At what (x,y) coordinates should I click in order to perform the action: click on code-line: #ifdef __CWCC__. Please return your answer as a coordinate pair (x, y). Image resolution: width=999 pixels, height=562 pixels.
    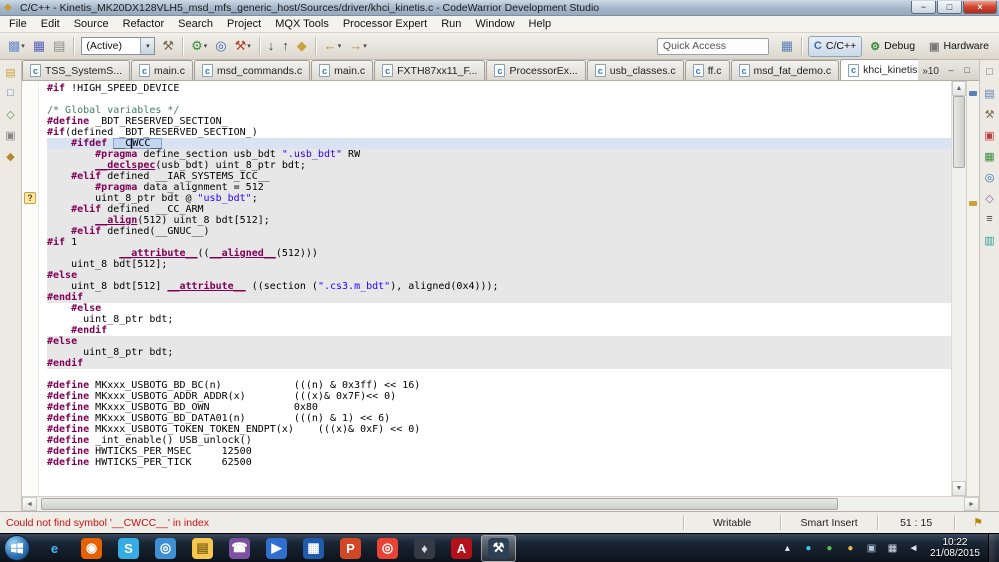
    Looking at the image, I should click on (499, 143).